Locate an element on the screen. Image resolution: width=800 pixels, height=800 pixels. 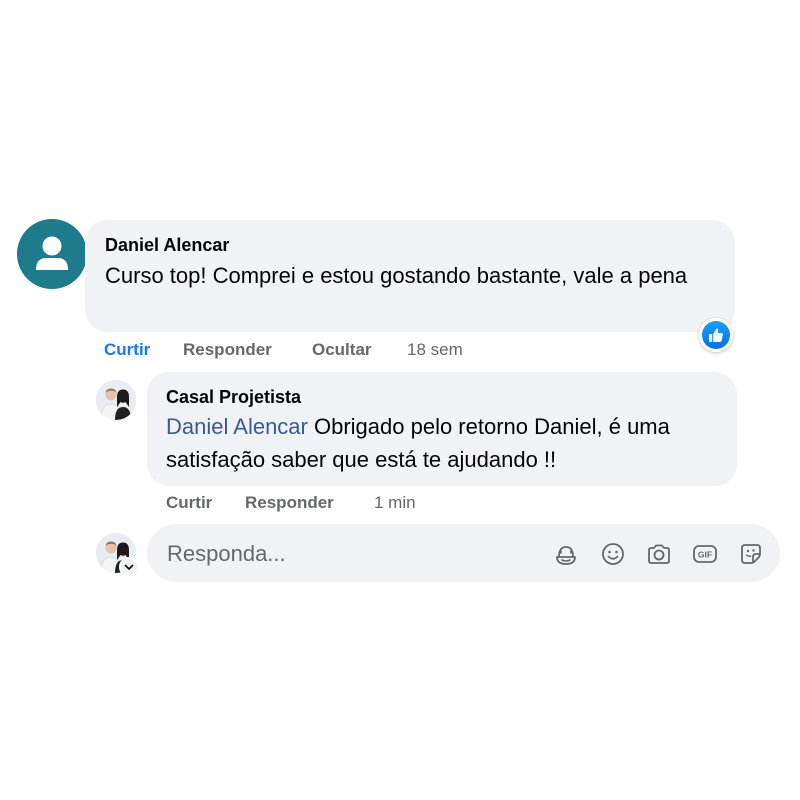
gif-icon: GIF is located at coordinates (705, 554).